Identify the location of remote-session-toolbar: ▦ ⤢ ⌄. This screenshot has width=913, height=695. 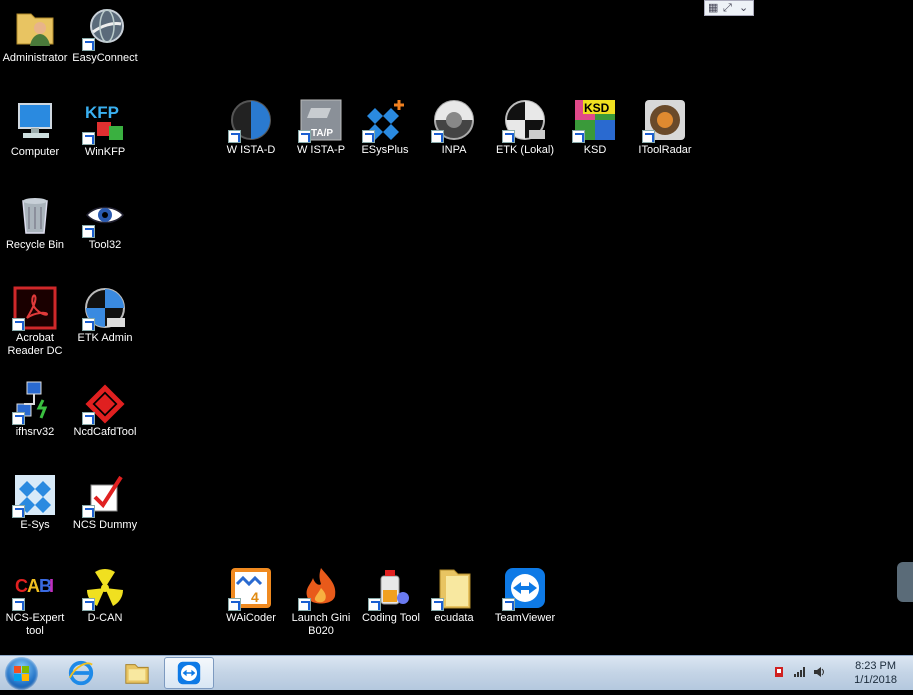
(729, 8).